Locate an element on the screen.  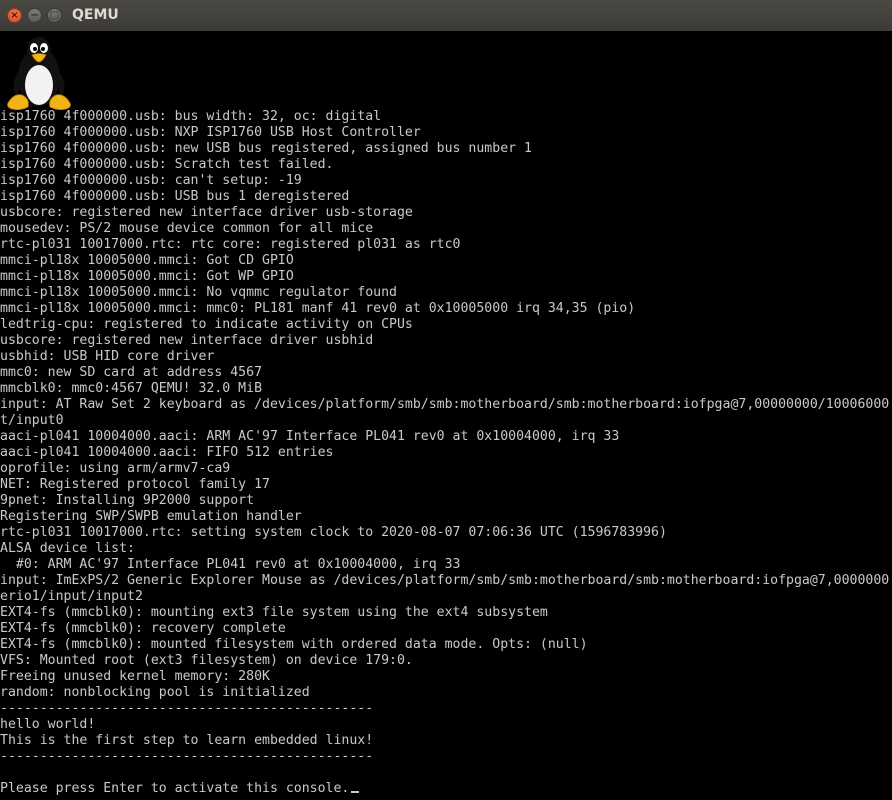
minimize-button: − is located at coordinates (34, 15).